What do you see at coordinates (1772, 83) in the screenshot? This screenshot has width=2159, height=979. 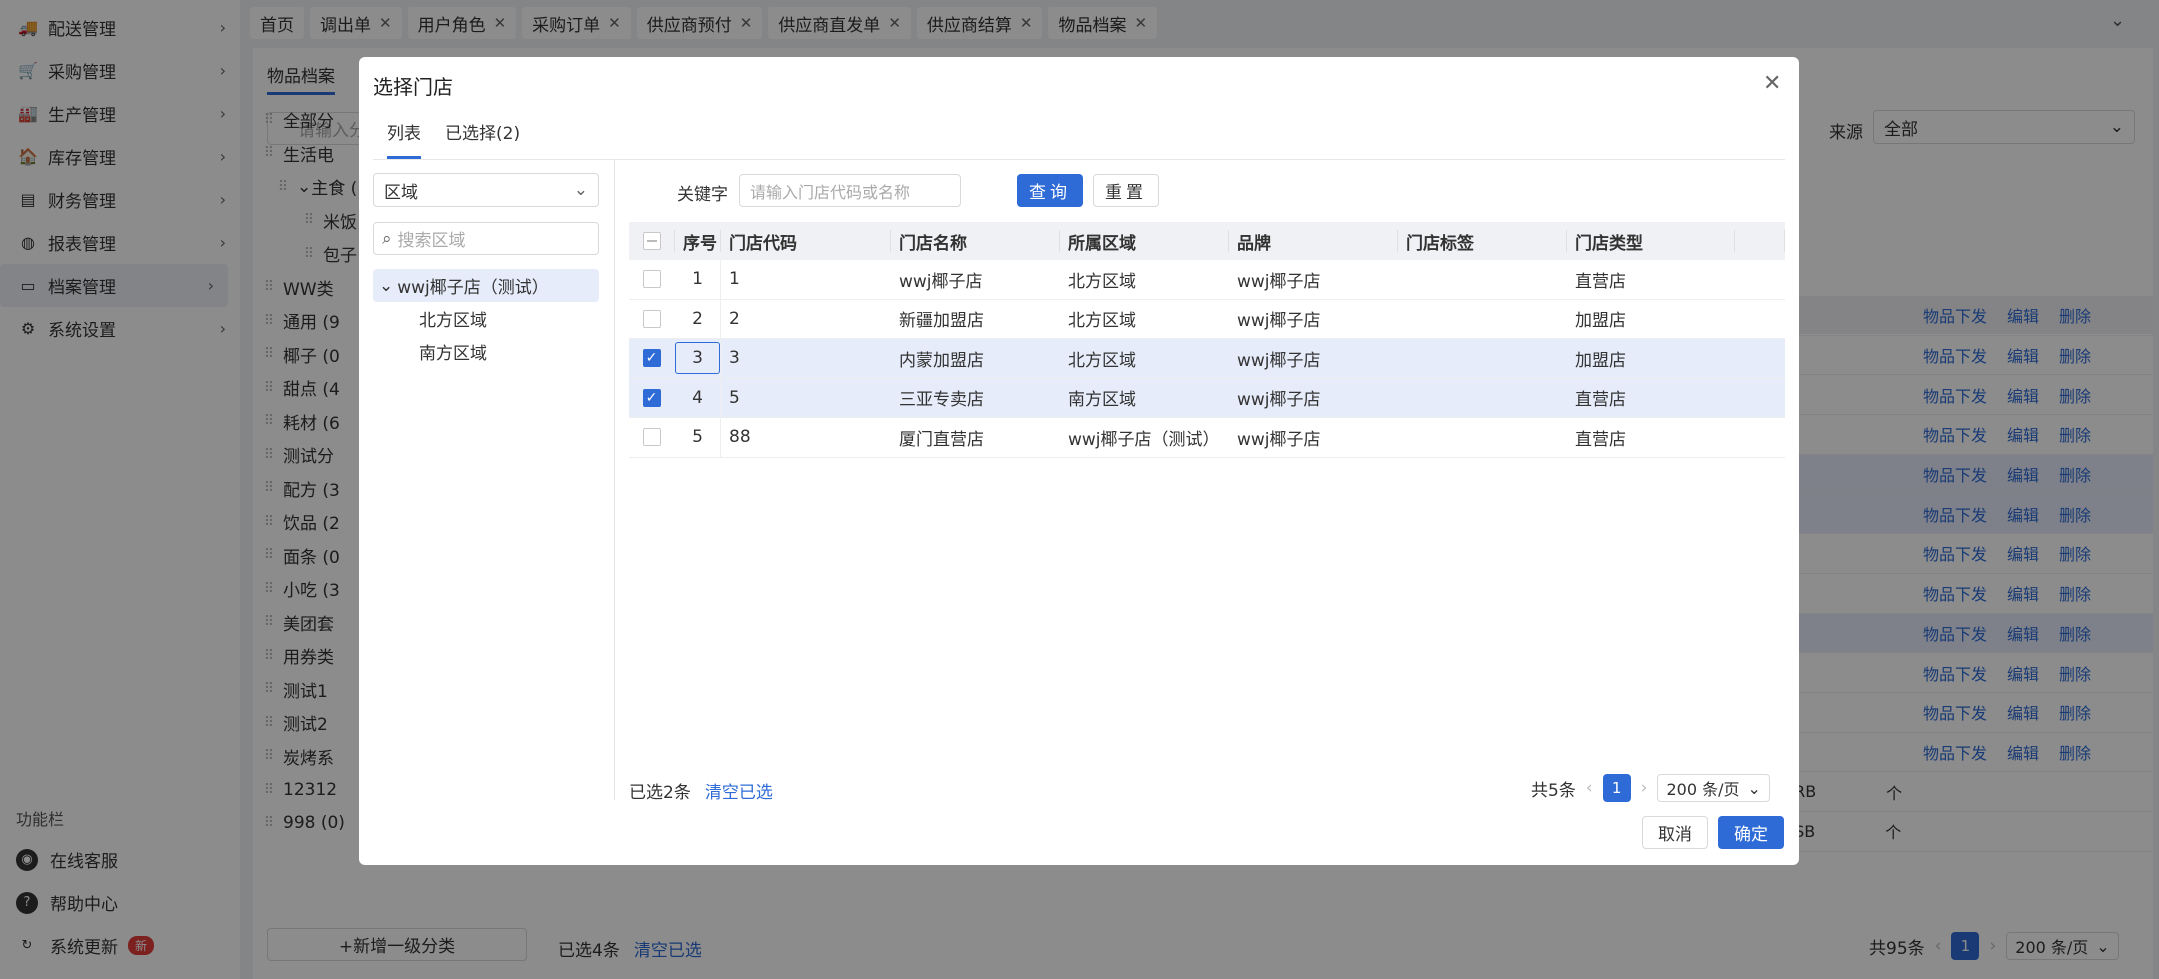 I see `close-icon: ✕` at bounding box center [1772, 83].